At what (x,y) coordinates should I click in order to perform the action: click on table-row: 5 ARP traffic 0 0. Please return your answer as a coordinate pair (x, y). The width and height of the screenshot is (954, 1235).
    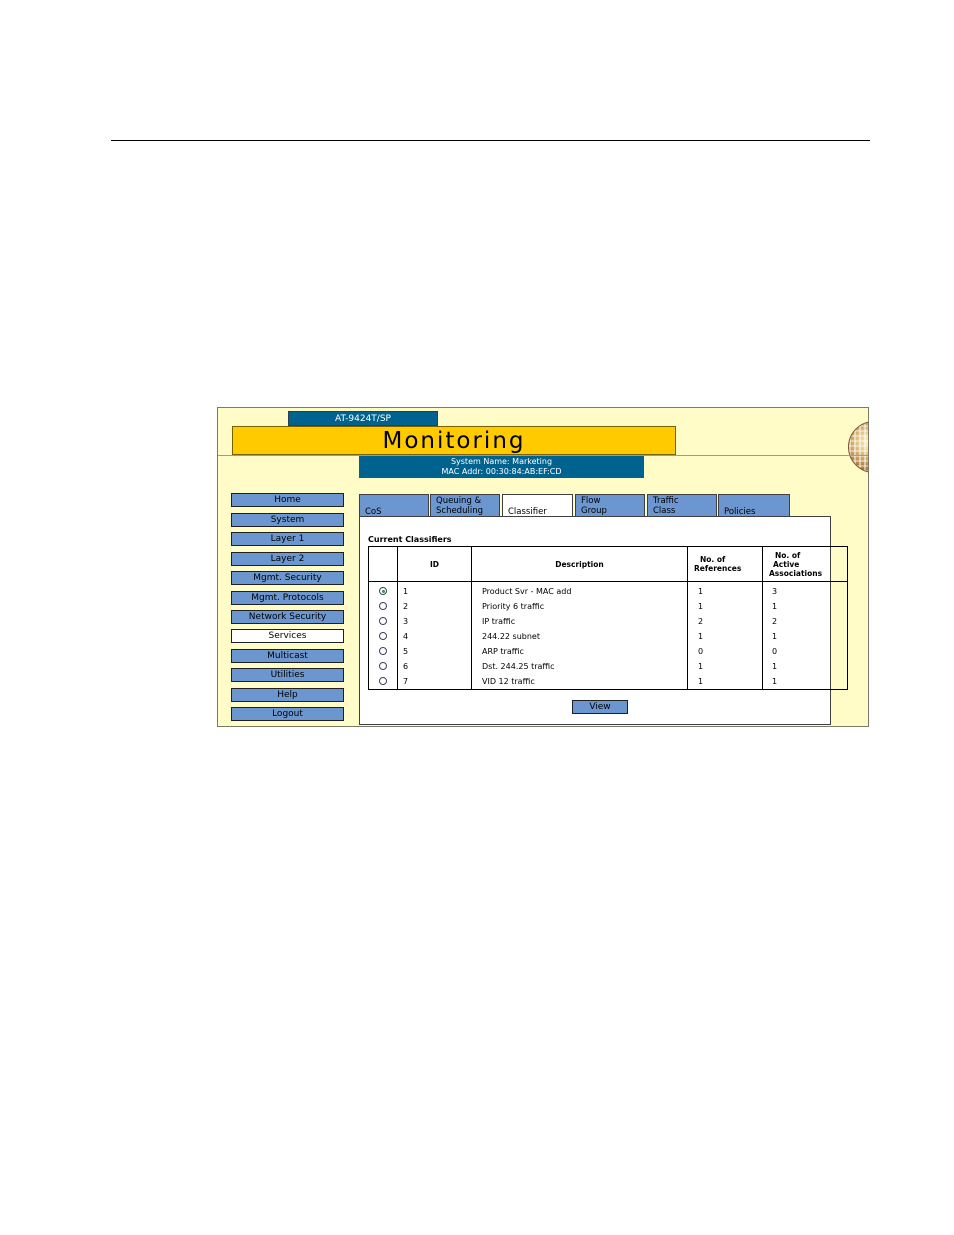
    Looking at the image, I should click on (608, 651).